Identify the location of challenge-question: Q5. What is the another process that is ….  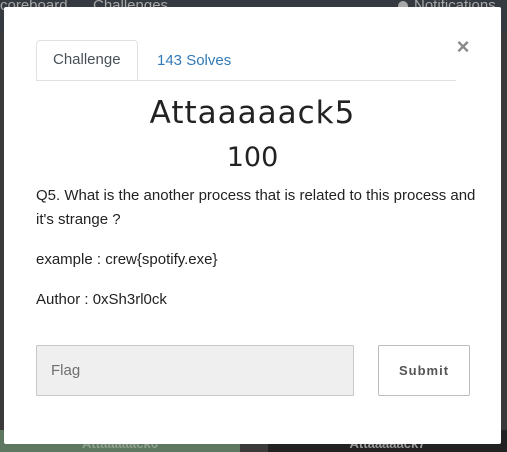
(256, 207).